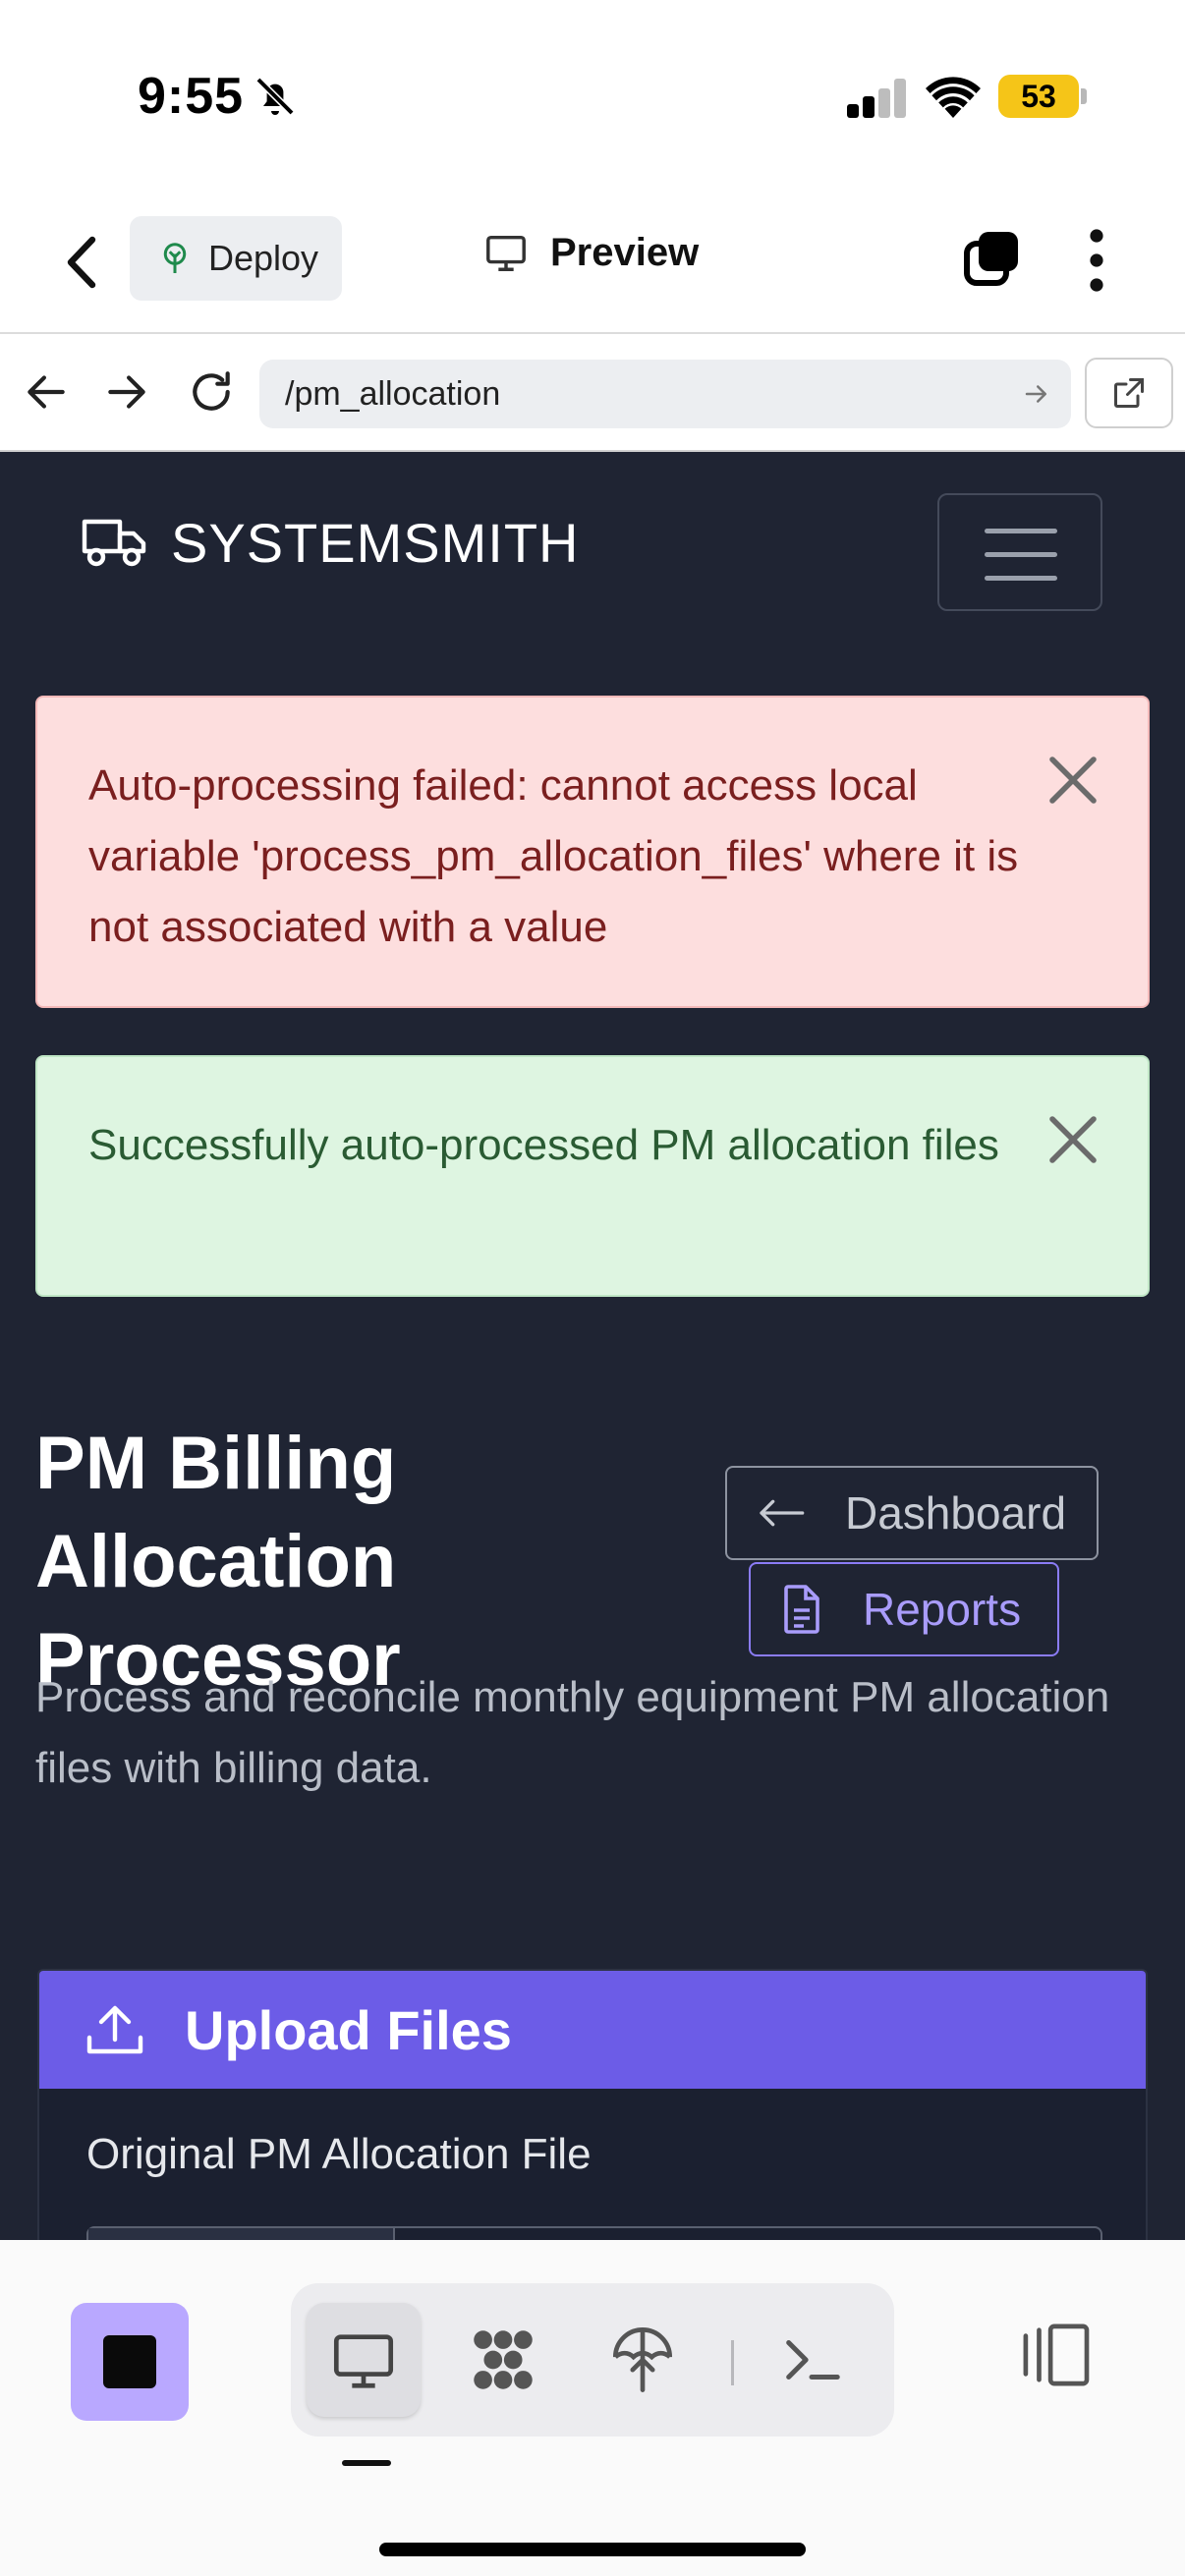 This screenshot has width=1185, height=2576. What do you see at coordinates (349, 2029) in the screenshot?
I see `upload-header-title: Upload Files` at bounding box center [349, 2029].